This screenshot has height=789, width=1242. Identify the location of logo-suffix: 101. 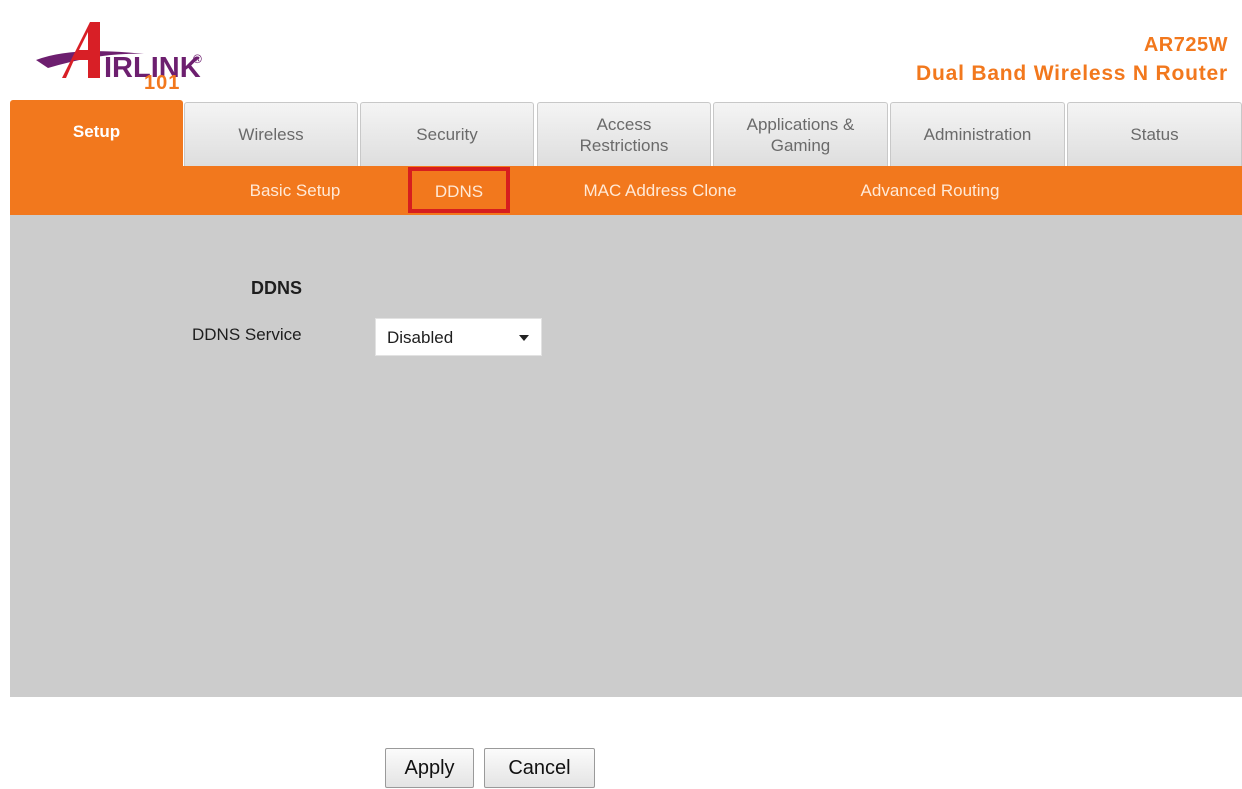
(162, 83).